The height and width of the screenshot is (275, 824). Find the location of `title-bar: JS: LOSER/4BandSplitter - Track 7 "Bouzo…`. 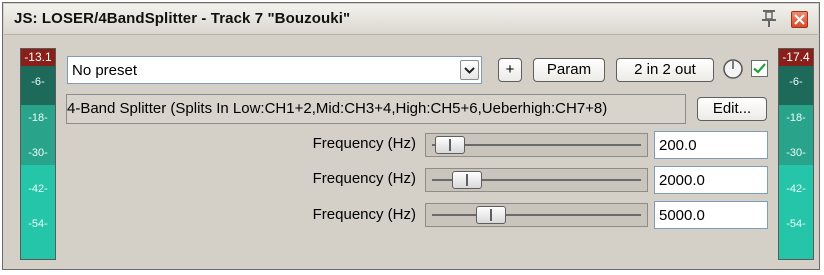

title-bar: JS: LOSER/4BandSplitter - Track 7 "Bouzo… is located at coordinates (411, 19).